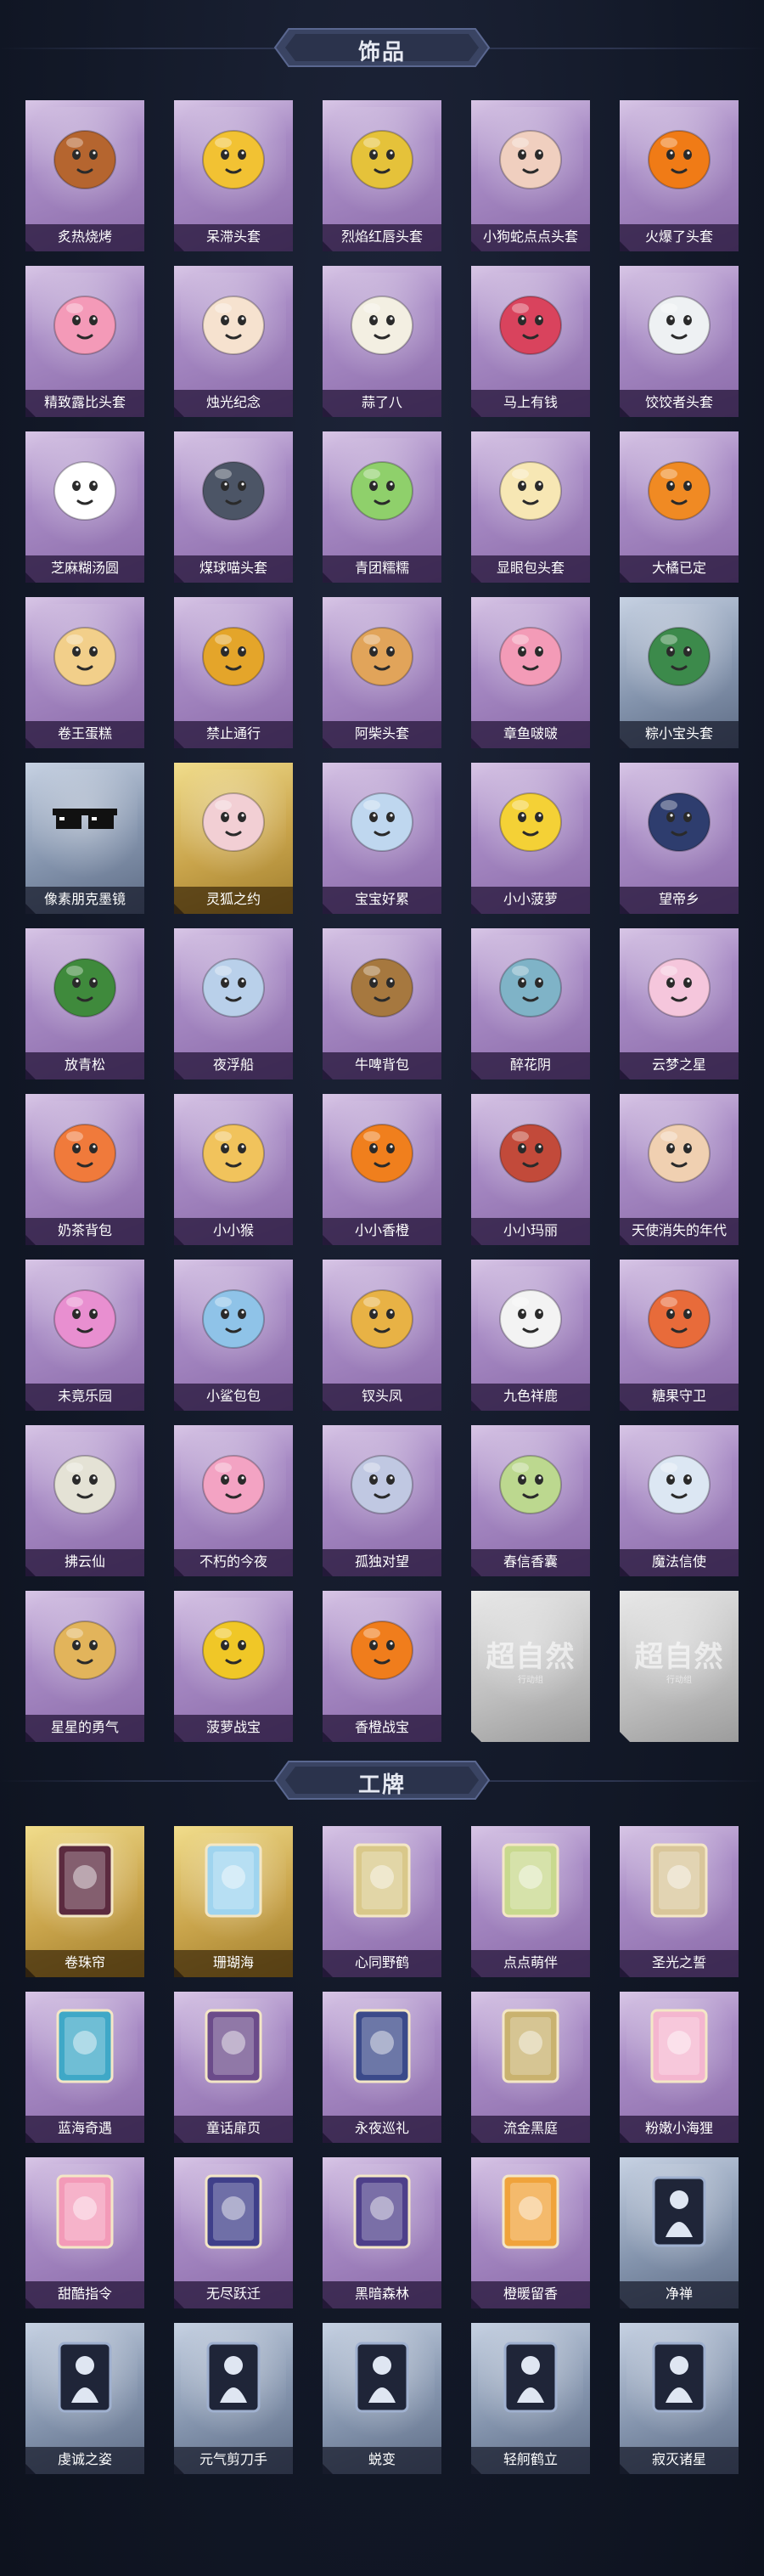 The image size is (764, 2576). Describe the element at coordinates (680, 341) in the screenshot. I see `accessory-card: 饺饺者头套` at that location.